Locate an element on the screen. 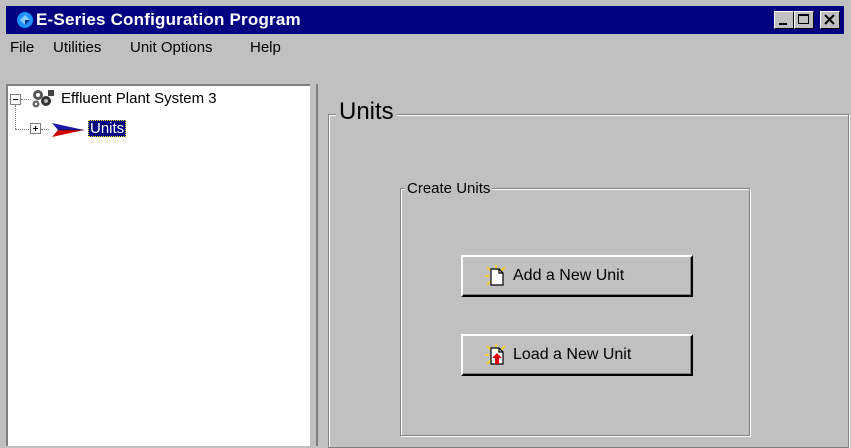 This screenshot has width=851, height=448. tree-item-units-label: Units is located at coordinates (107, 128).